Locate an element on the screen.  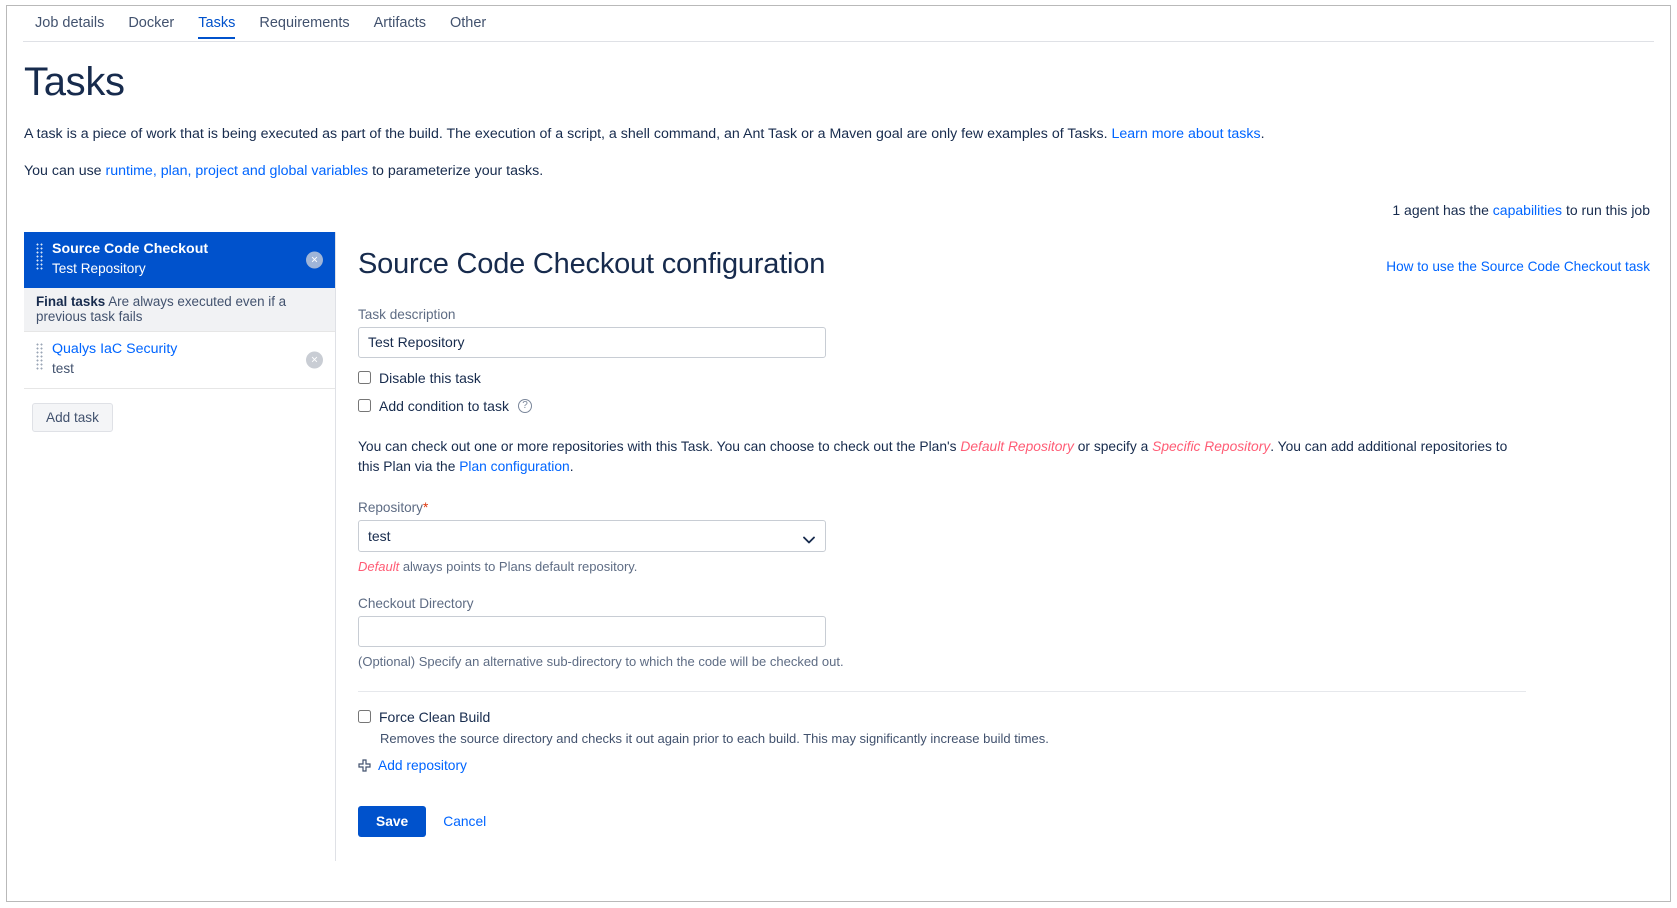
repository-label: Repository* is located at coordinates (1004, 507).